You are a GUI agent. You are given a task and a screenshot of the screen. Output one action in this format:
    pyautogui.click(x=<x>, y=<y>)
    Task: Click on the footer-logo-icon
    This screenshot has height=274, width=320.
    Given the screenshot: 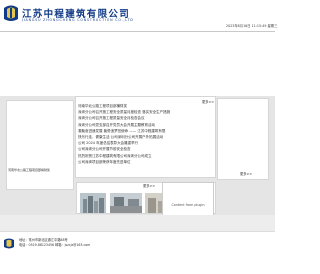 What is the action you would take?
    pyautogui.click(x=9, y=243)
    